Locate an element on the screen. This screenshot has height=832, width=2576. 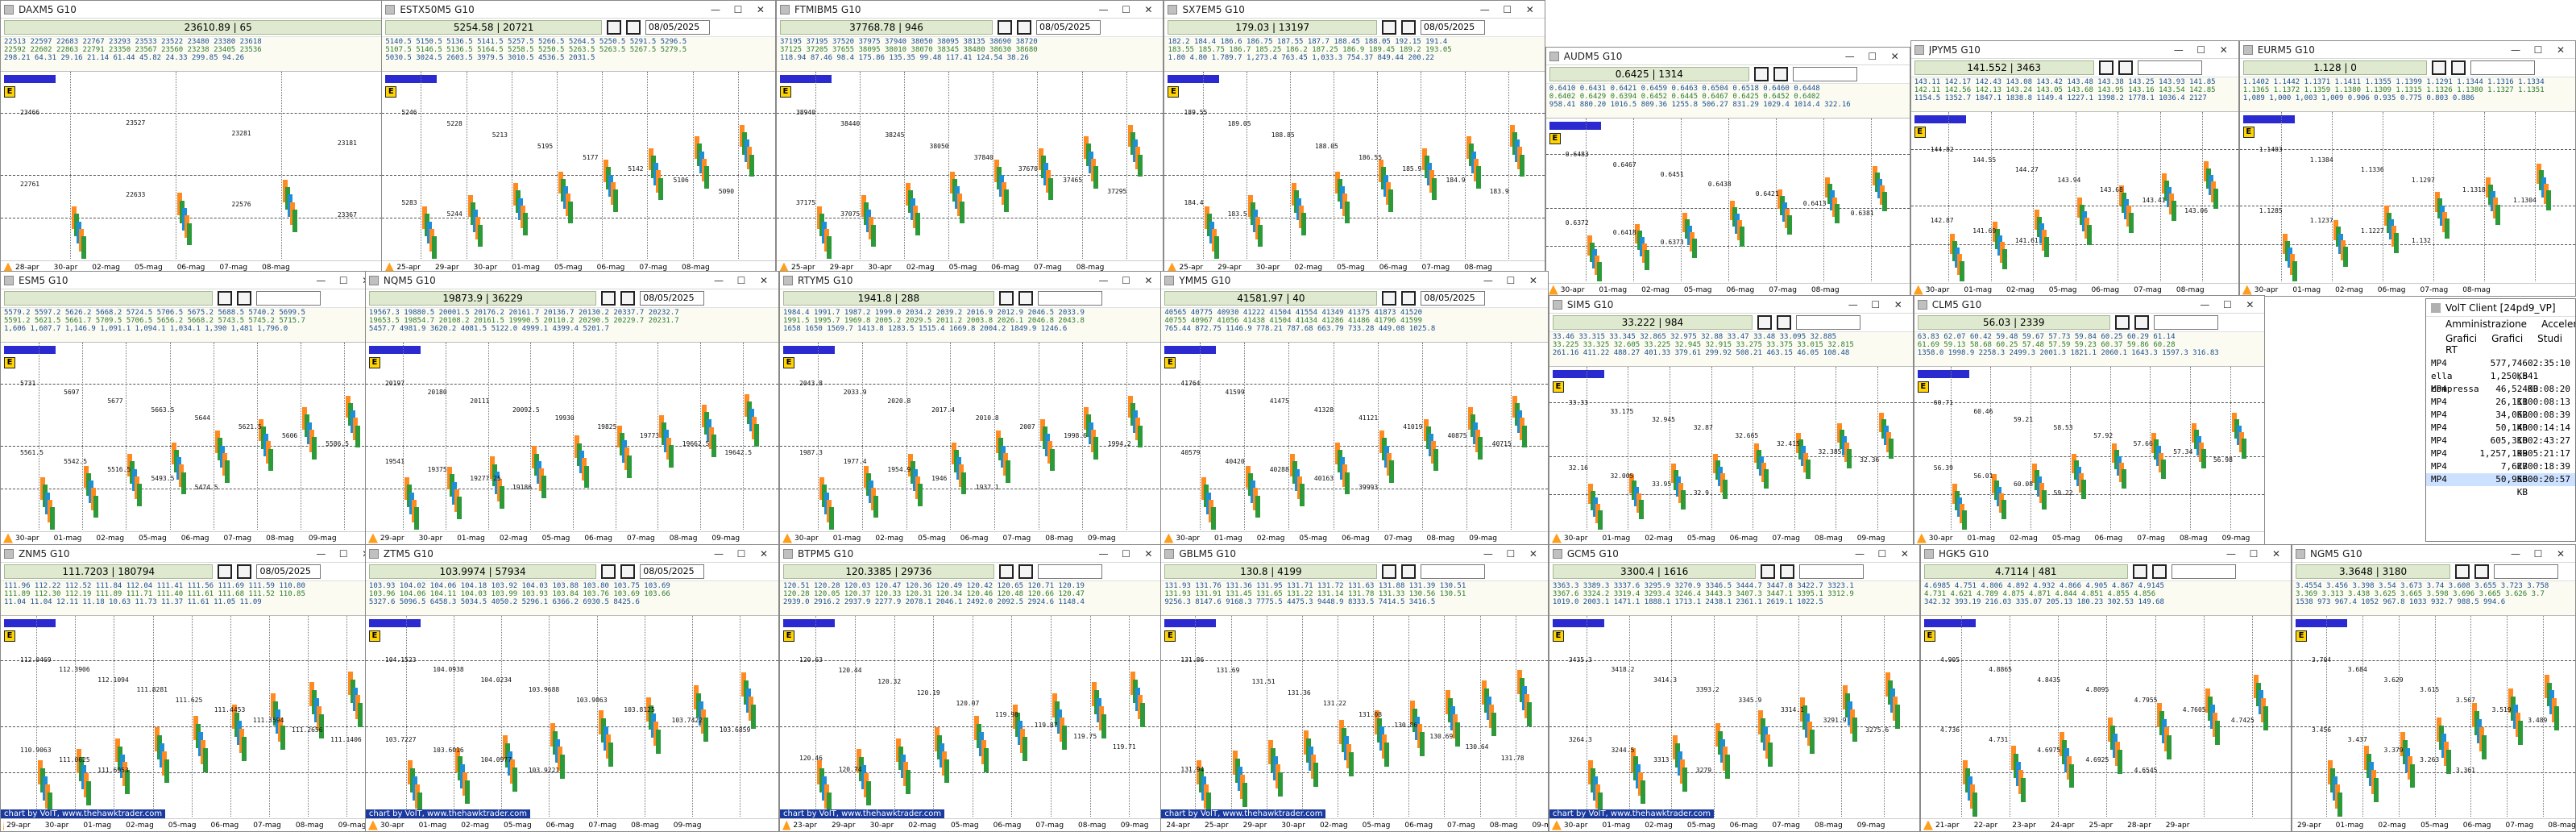
file-row: MP4 605,310 KB 02:43:27 is located at coordinates (2500, 447).